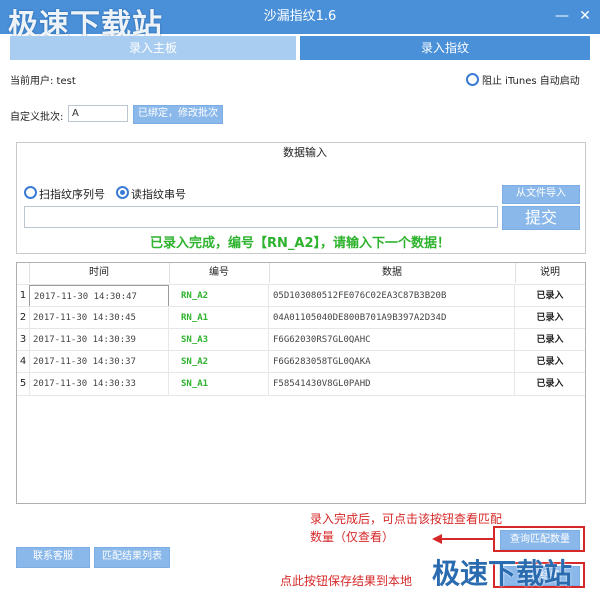 The height and width of the screenshot is (600, 600). What do you see at coordinates (53, 557) in the screenshot?
I see `contact-support-button: 联系客服` at bounding box center [53, 557].